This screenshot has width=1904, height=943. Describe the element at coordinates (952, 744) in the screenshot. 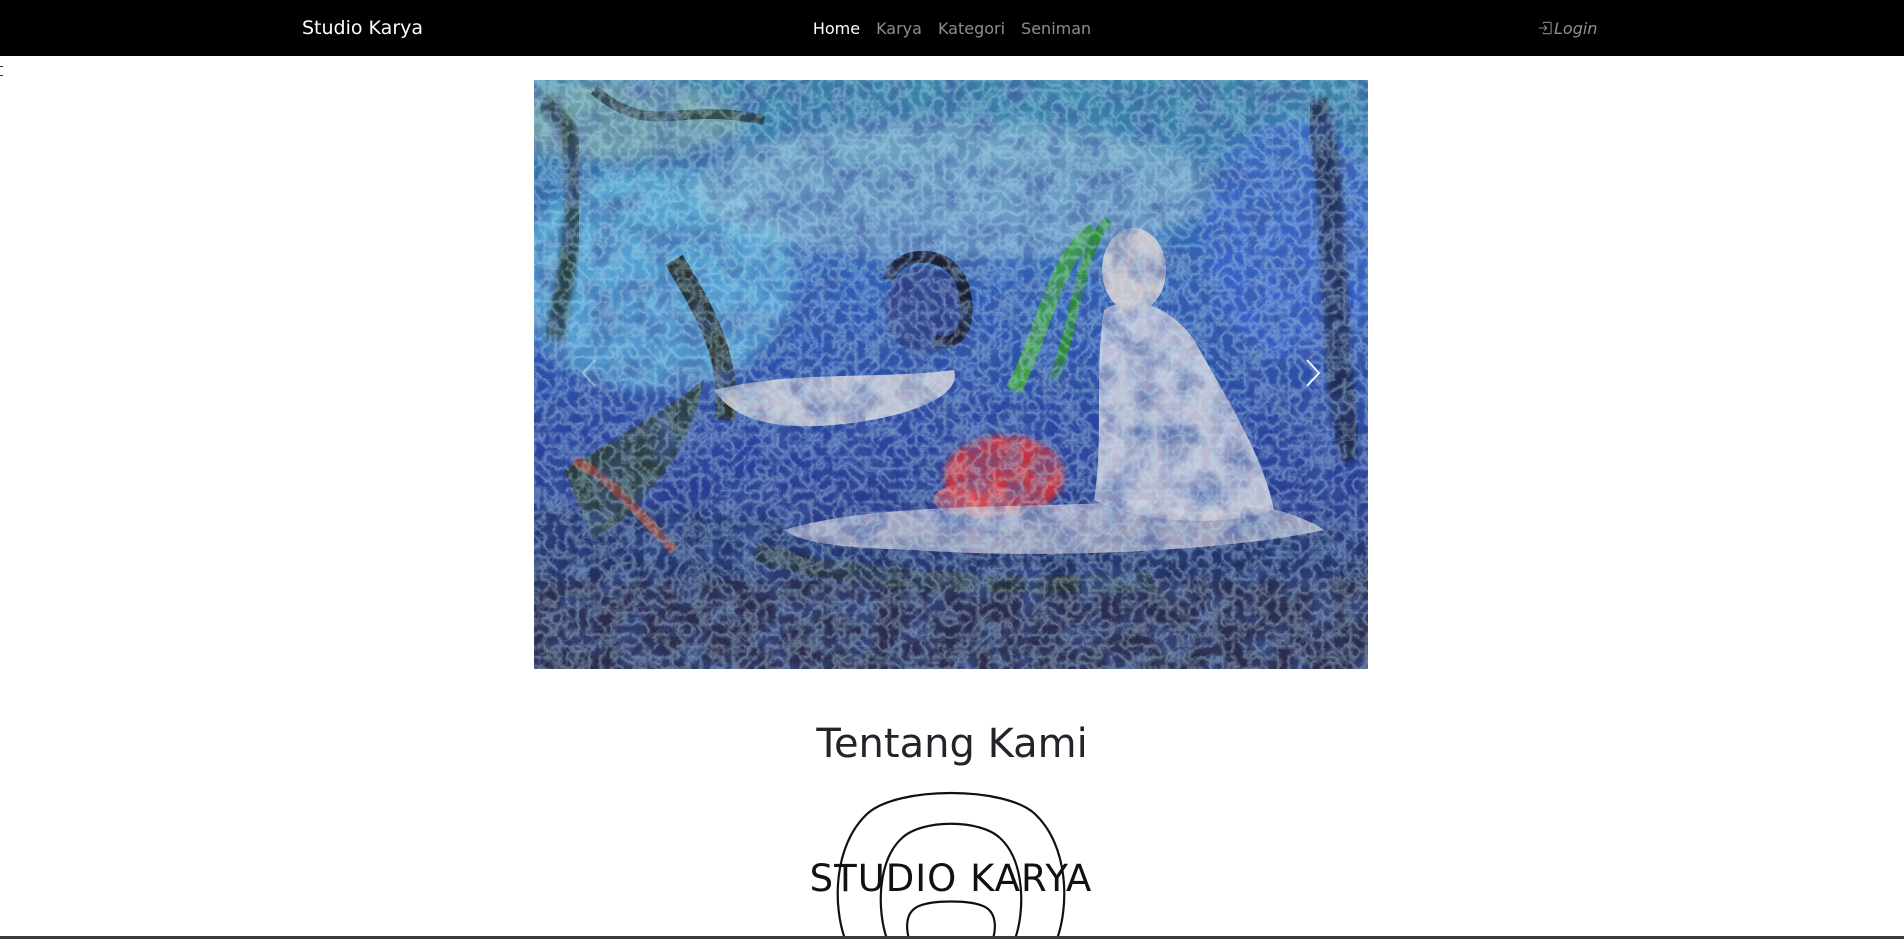

I see `about-title: Tentang Kami` at that location.